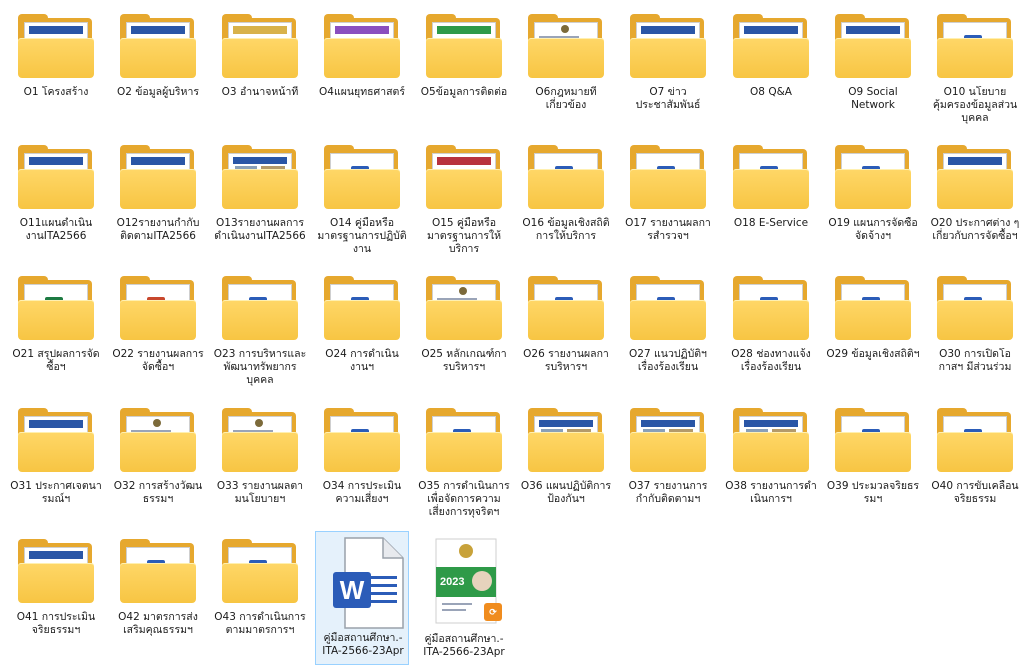  I want to click on folder-item: O6กฎหมายที่เกี่ยวข้อง, so click(566, 69).